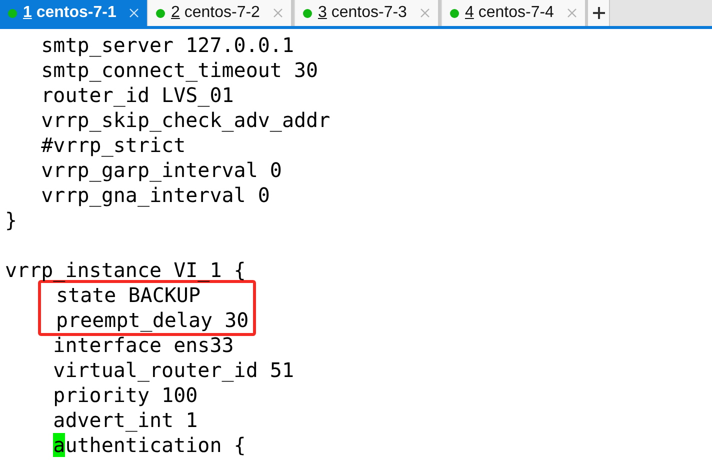 Image resolution: width=712 pixels, height=460 pixels. I want to click on tab-label: 3 centos-7-3, so click(363, 13).